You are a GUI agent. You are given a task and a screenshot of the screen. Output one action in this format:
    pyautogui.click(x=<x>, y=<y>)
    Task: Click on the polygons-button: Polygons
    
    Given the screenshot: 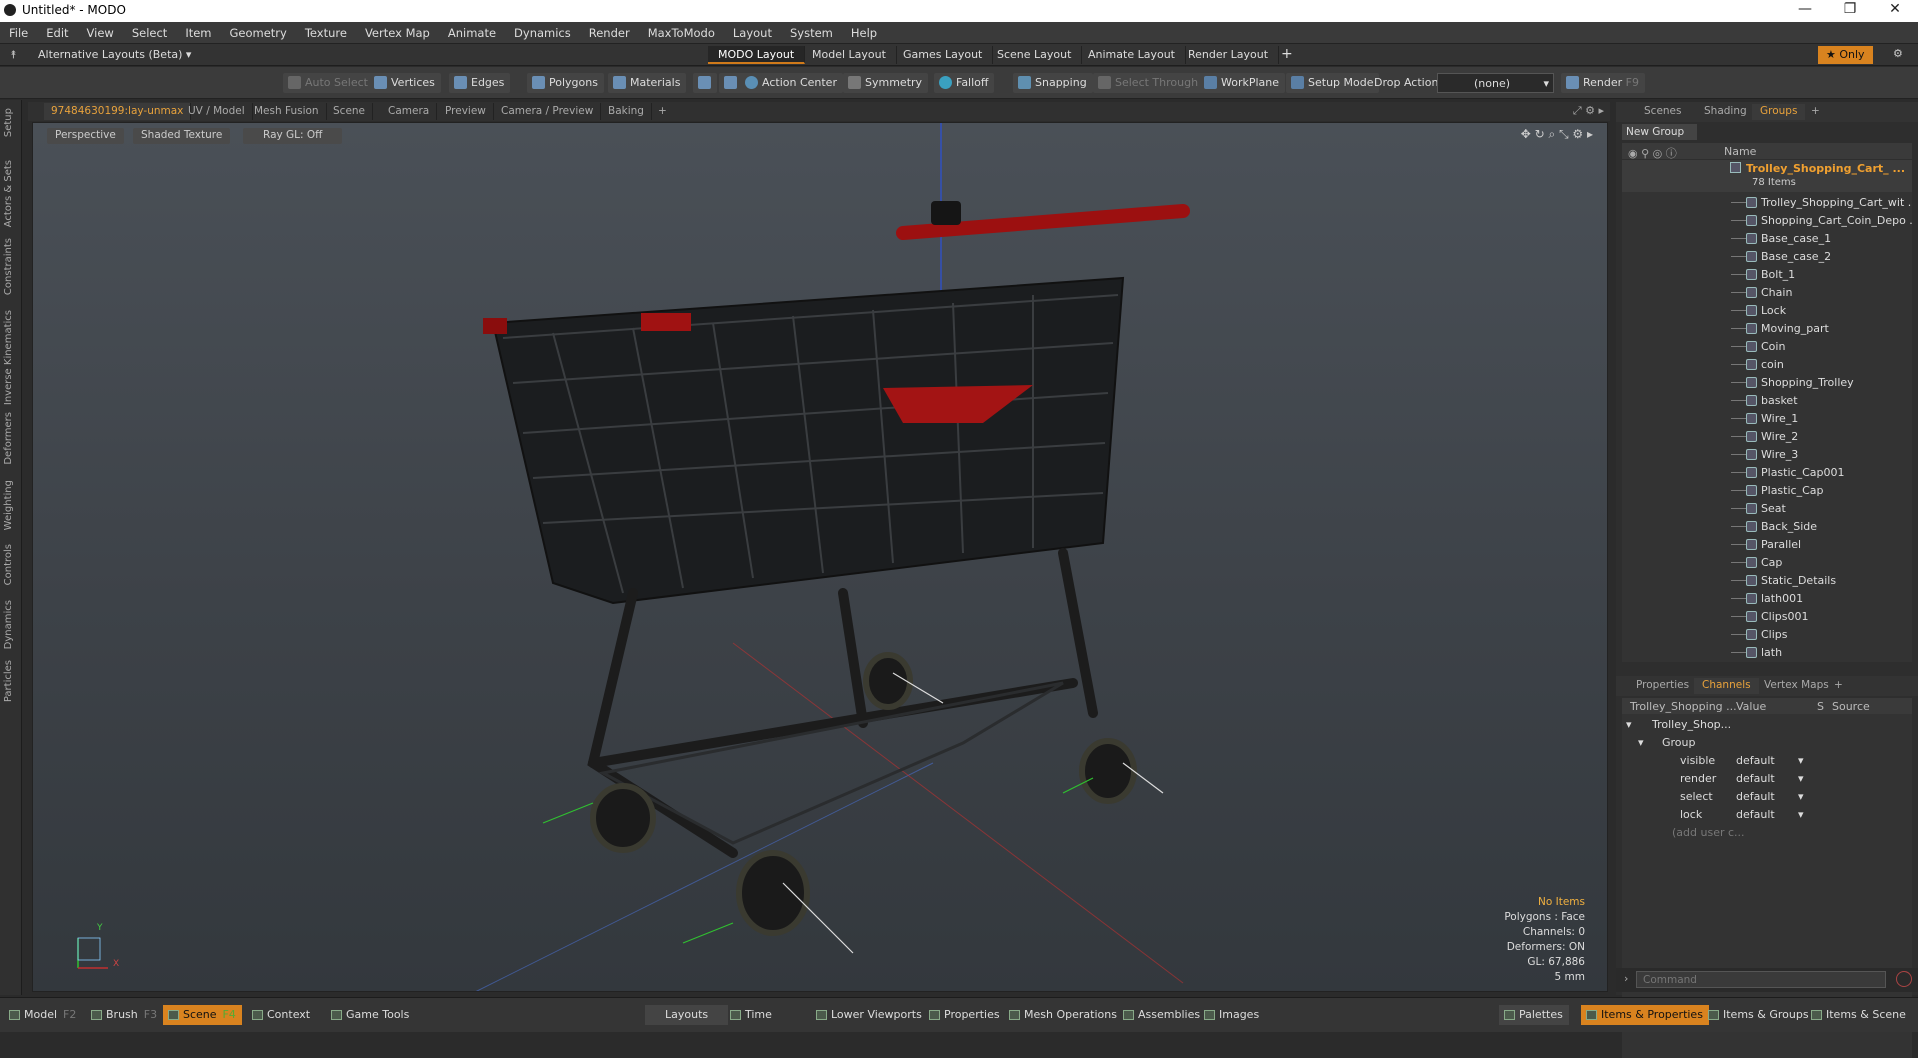 What is the action you would take?
    pyautogui.click(x=565, y=83)
    